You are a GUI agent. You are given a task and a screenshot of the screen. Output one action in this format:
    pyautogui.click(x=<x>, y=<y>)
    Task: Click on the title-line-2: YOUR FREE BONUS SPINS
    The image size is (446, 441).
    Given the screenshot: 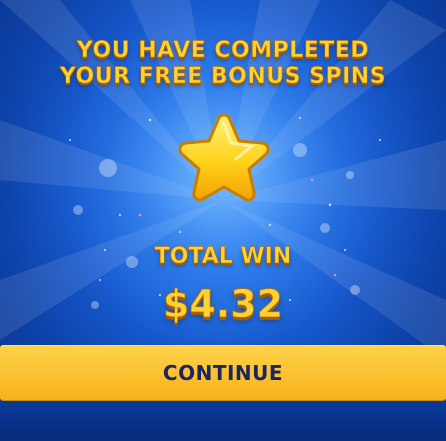 What is the action you would take?
    pyautogui.click(x=223, y=77)
    